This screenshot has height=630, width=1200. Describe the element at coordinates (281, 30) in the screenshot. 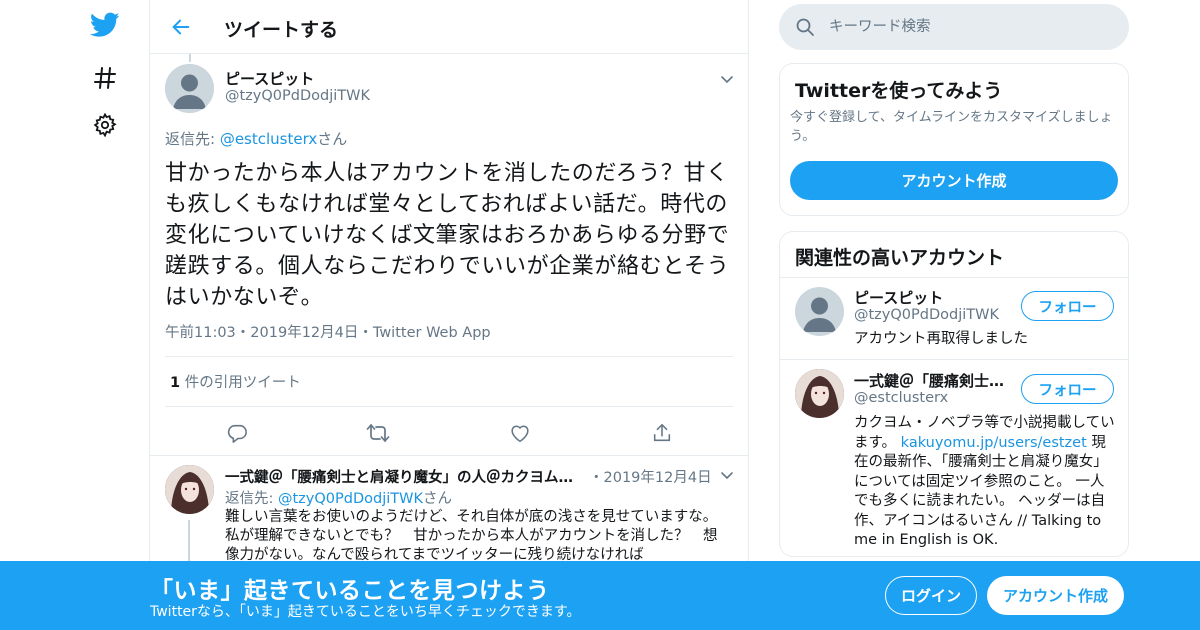

I see `page-title: ツイートする` at that location.